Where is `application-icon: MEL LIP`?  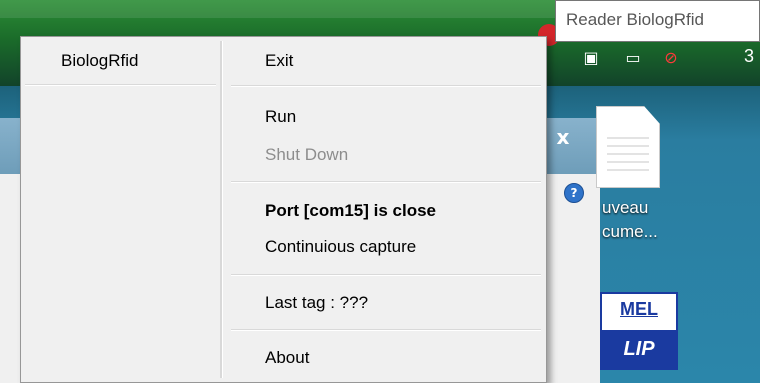
application-icon: MEL LIP is located at coordinates (639, 331).